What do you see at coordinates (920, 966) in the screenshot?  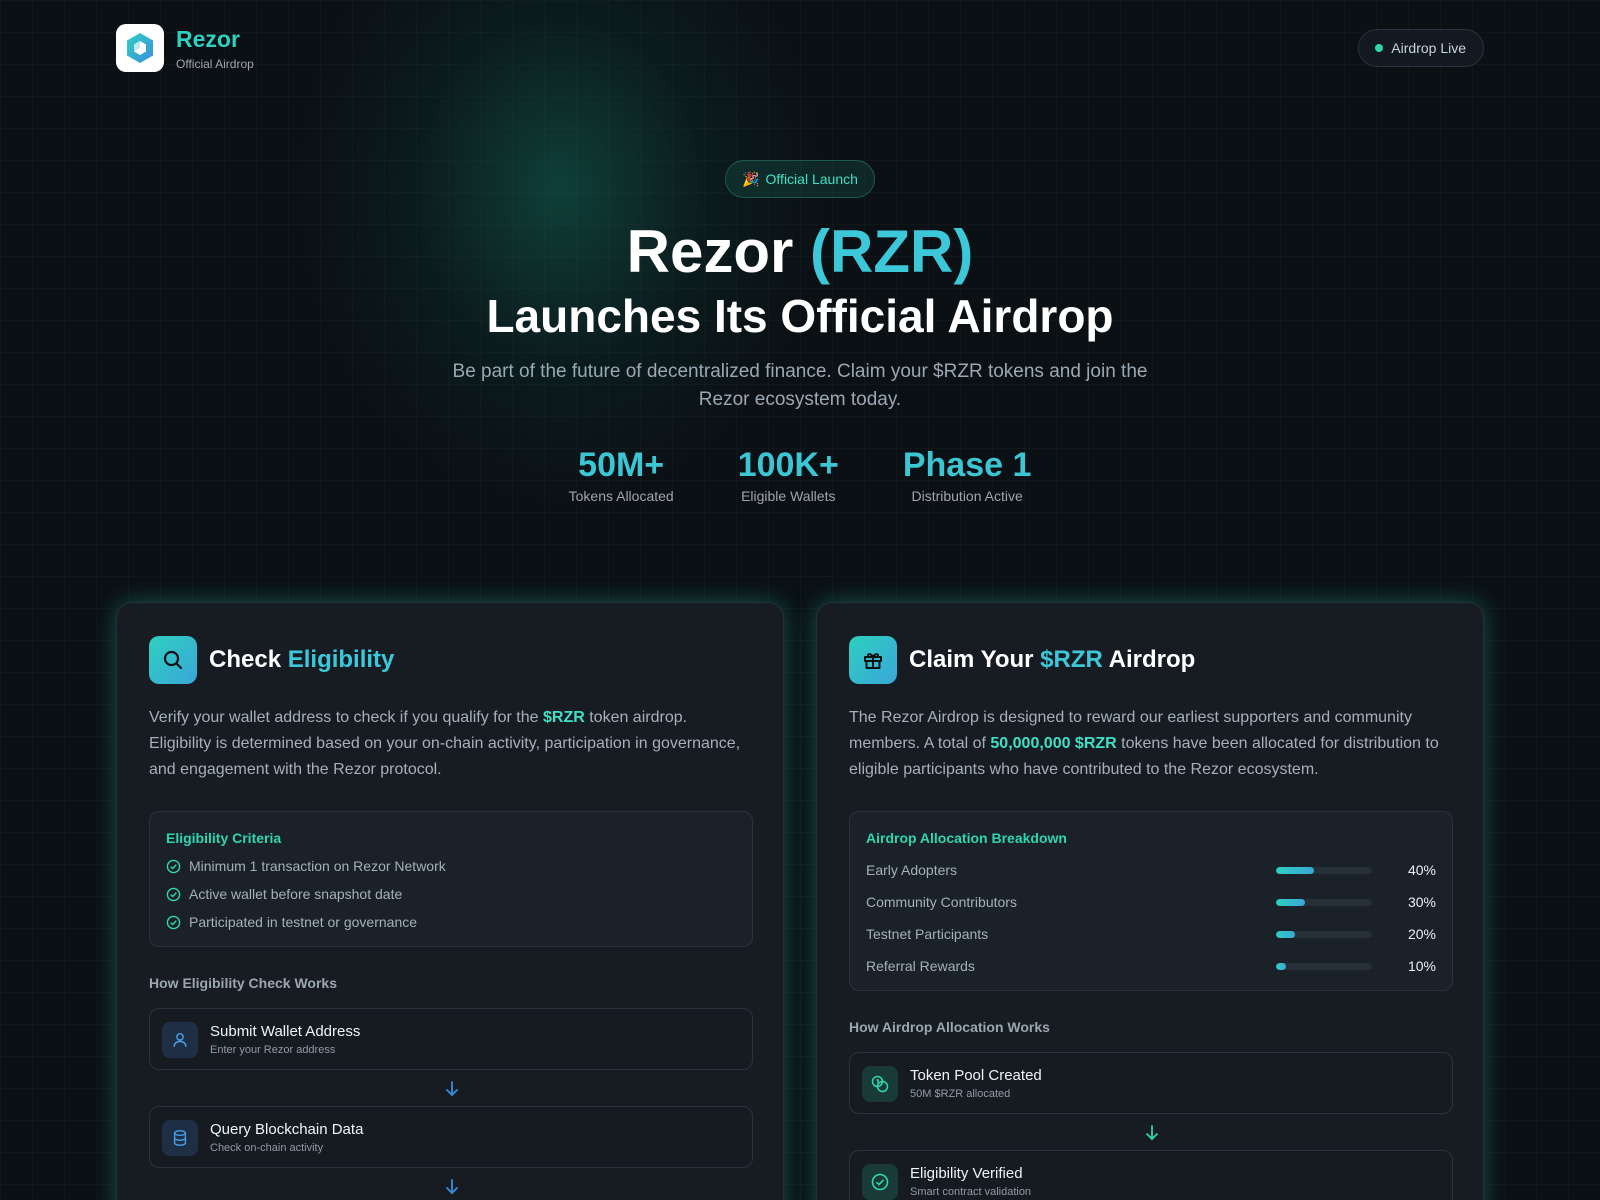 I see `allocation-label: Referral Rewards` at bounding box center [920, 966].